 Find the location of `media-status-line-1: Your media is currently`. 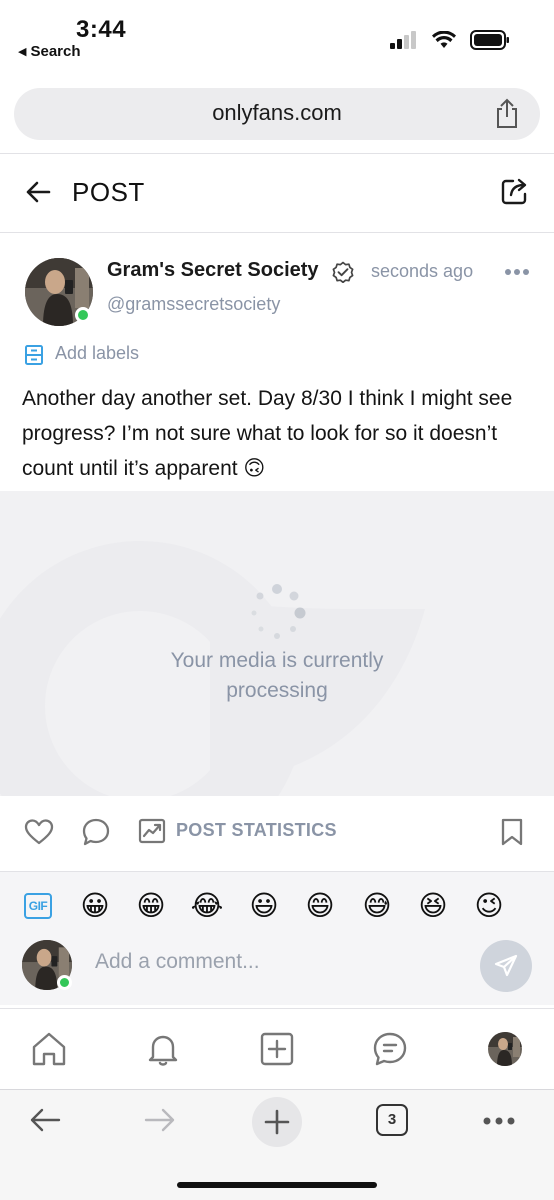

media-status-line-1: Your media is currently is located at coordinates (277, 660).